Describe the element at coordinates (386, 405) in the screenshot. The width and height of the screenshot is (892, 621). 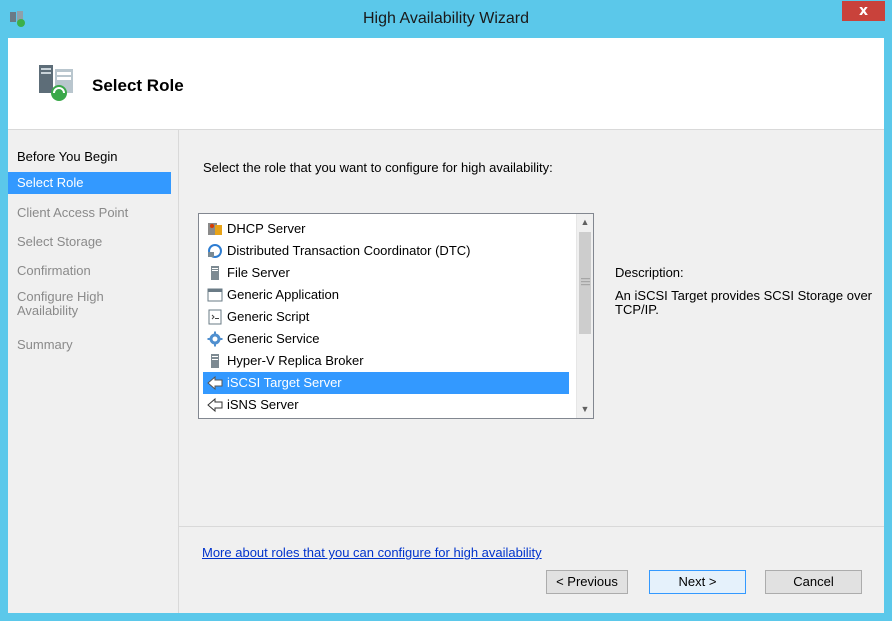
I see `list-item: iSNS Server` at that location.